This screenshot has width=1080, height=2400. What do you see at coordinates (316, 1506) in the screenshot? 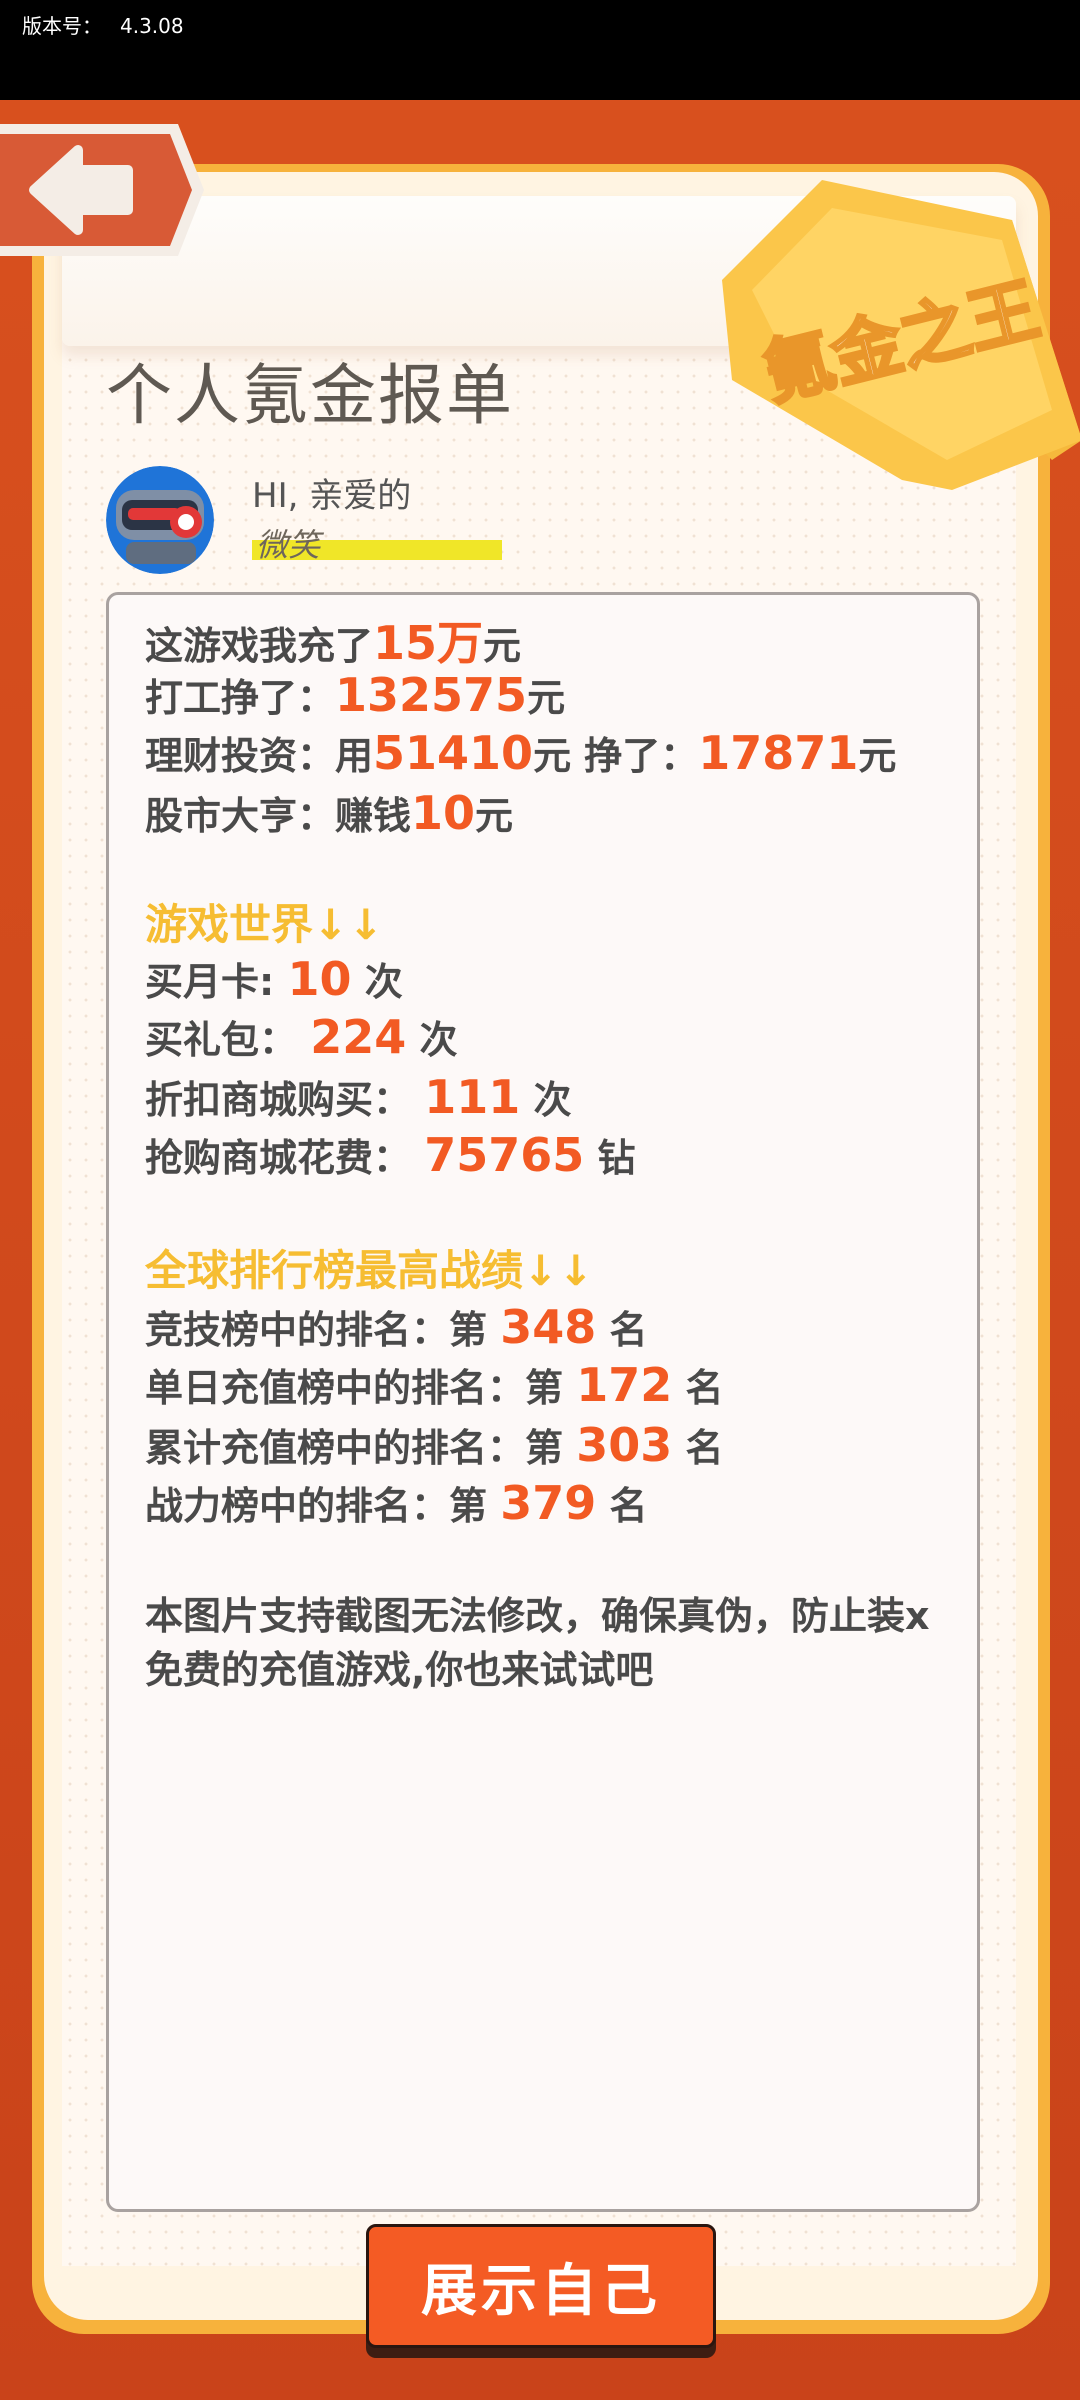
I see `label: 战力榜中的排名：第` at bounding box center [316, 1506].